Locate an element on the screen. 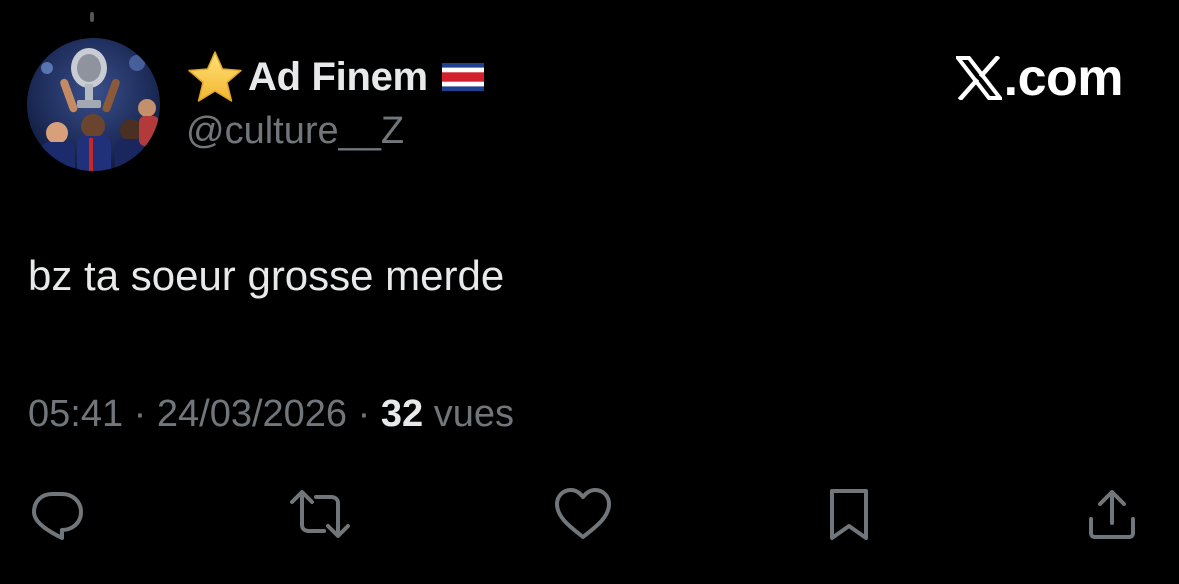  retweet-icon is located at coordinates (320, 516).